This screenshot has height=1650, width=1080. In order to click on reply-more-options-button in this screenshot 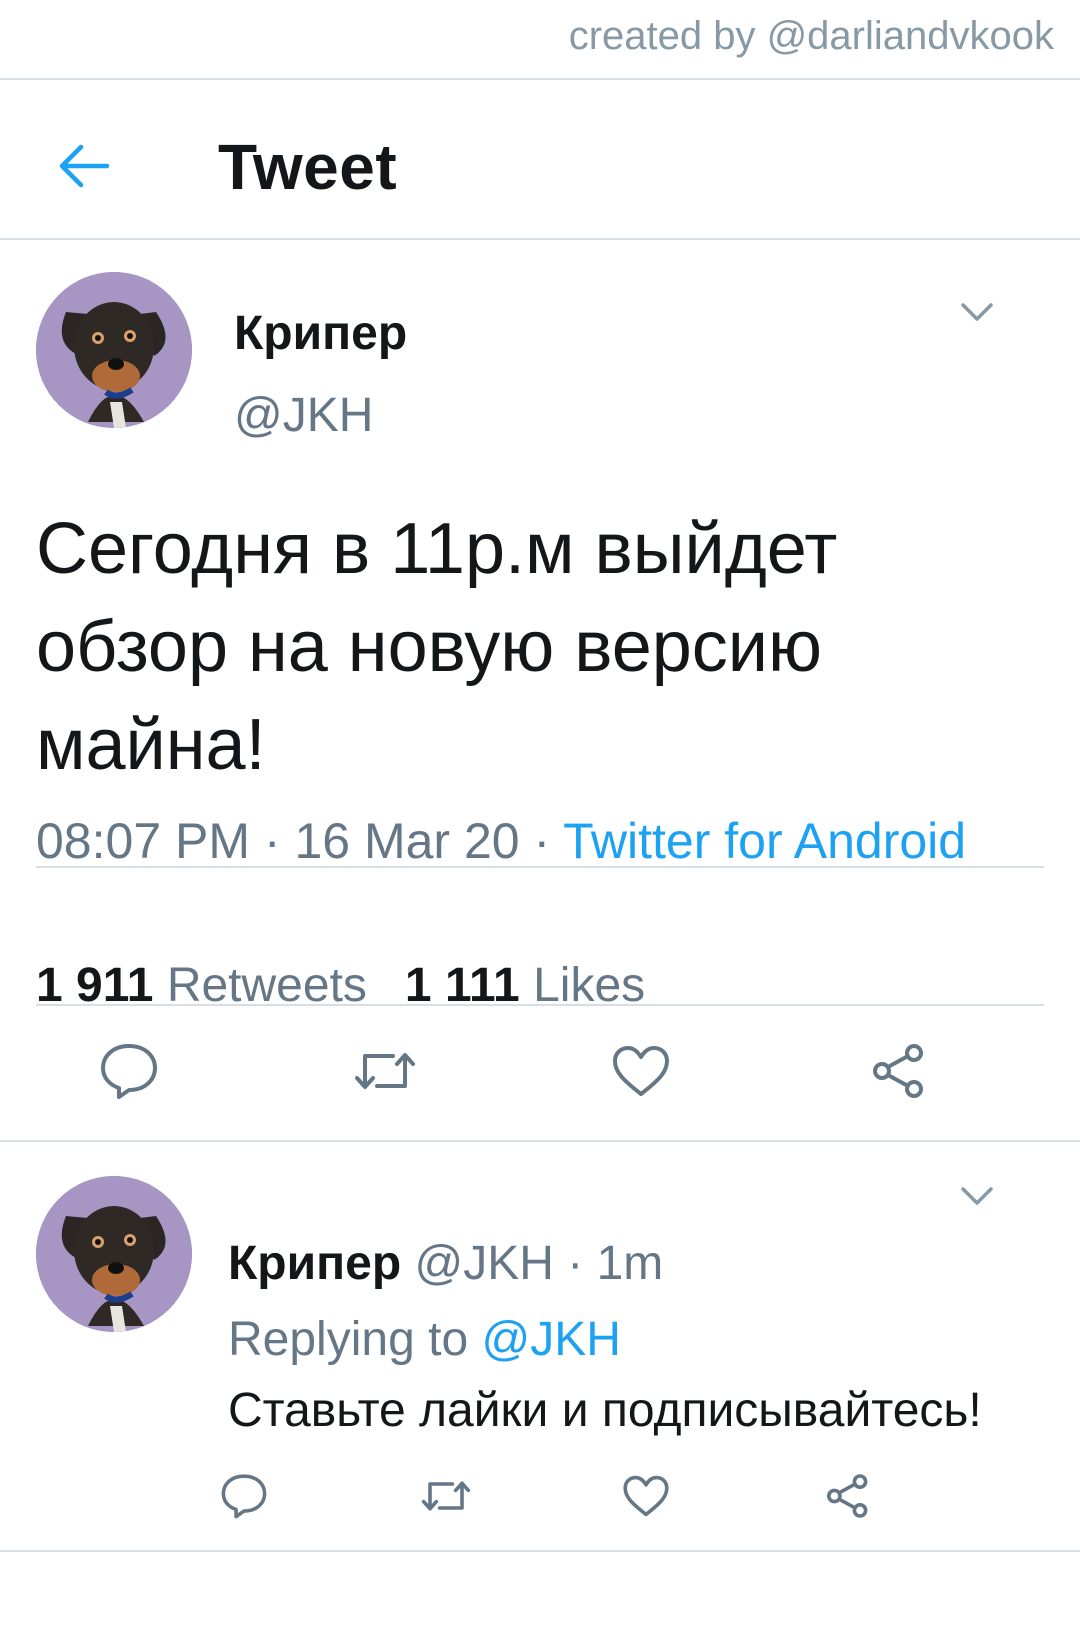, I will do `click(977, 1198)`.